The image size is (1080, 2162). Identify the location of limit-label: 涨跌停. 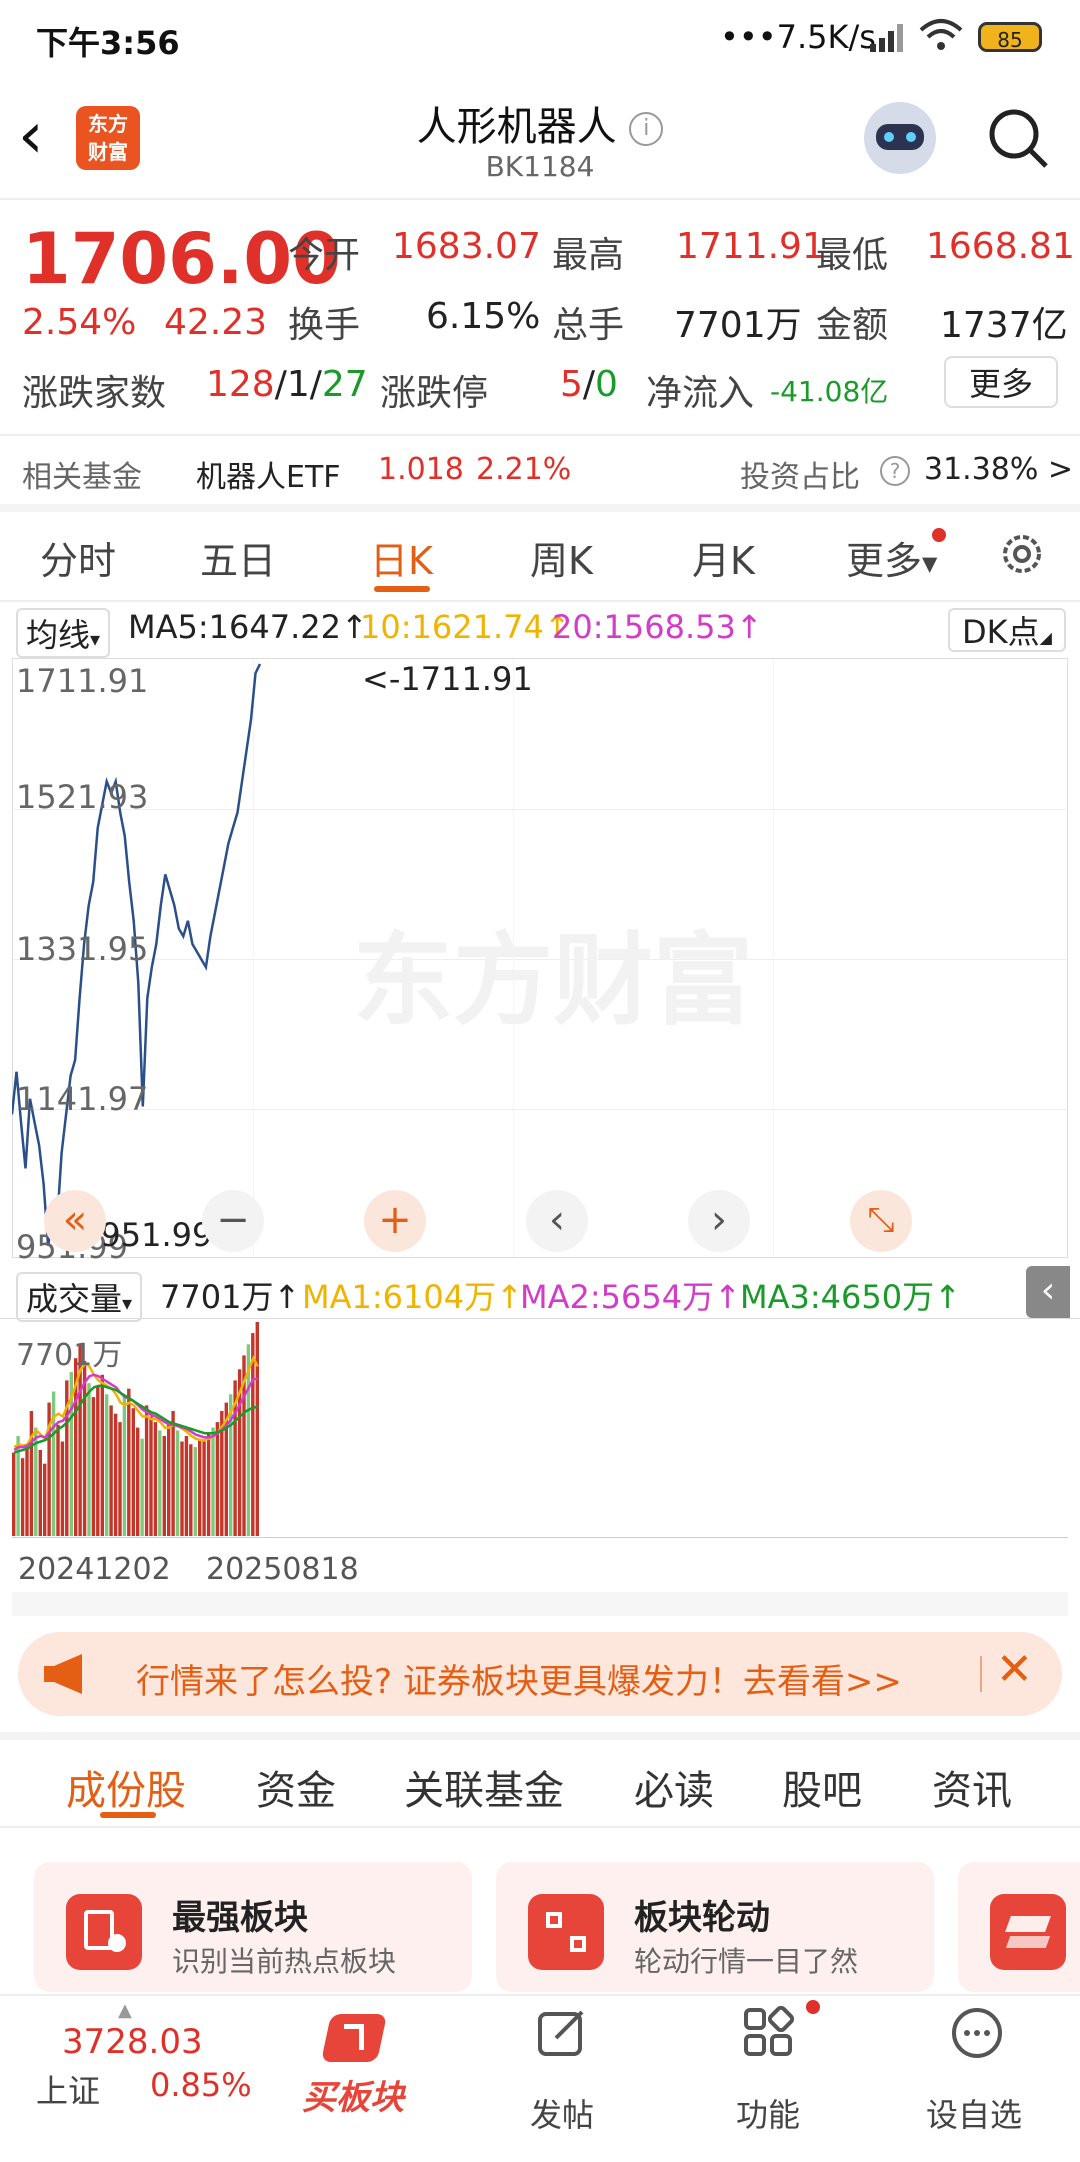
(434, 393).